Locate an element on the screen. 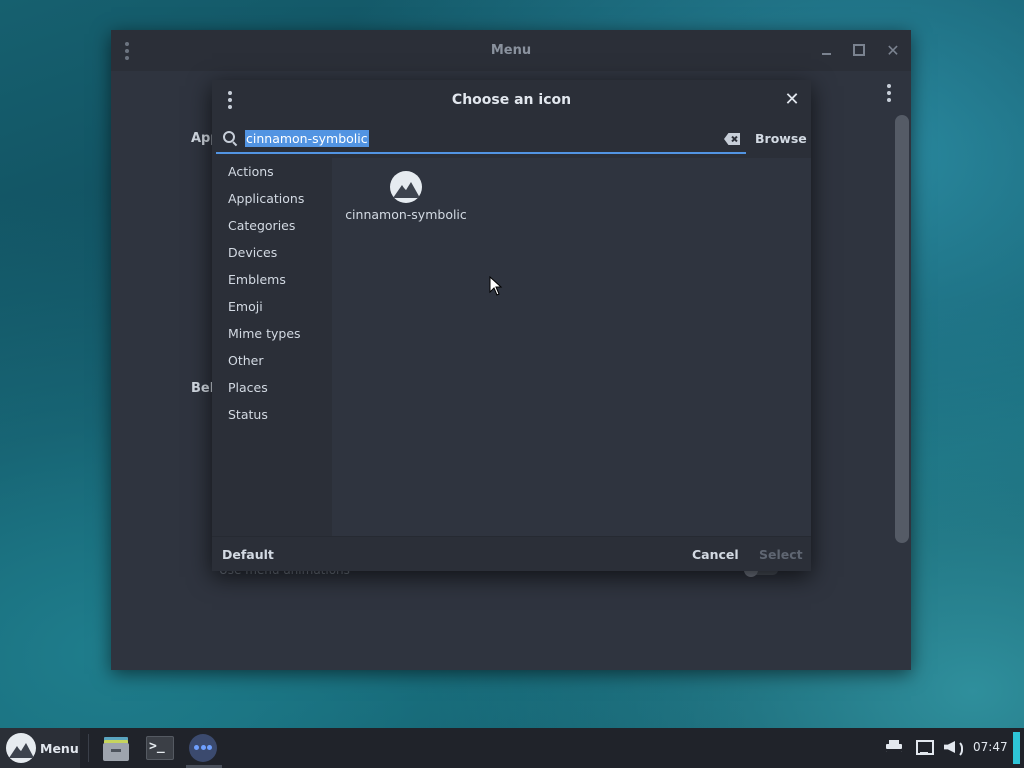 This screenshot has height=768, width=1024. category-emoji: Emoji is located at coordinates (245, 307).